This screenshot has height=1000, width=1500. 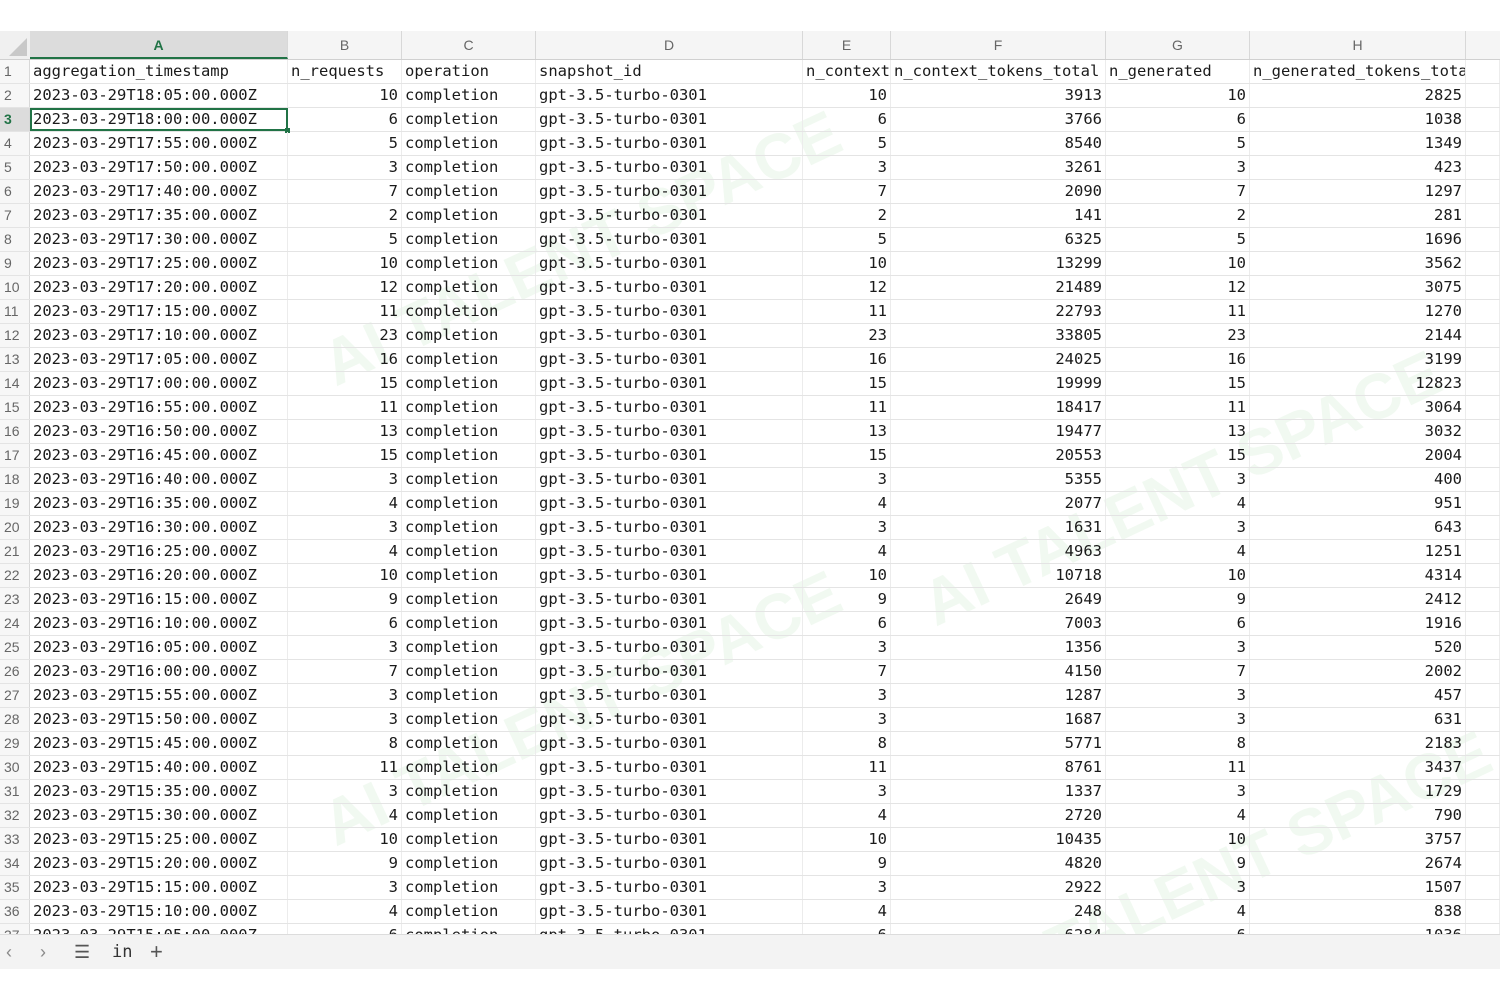 I want to click on row-number: 10, so click(x=15, y=287).